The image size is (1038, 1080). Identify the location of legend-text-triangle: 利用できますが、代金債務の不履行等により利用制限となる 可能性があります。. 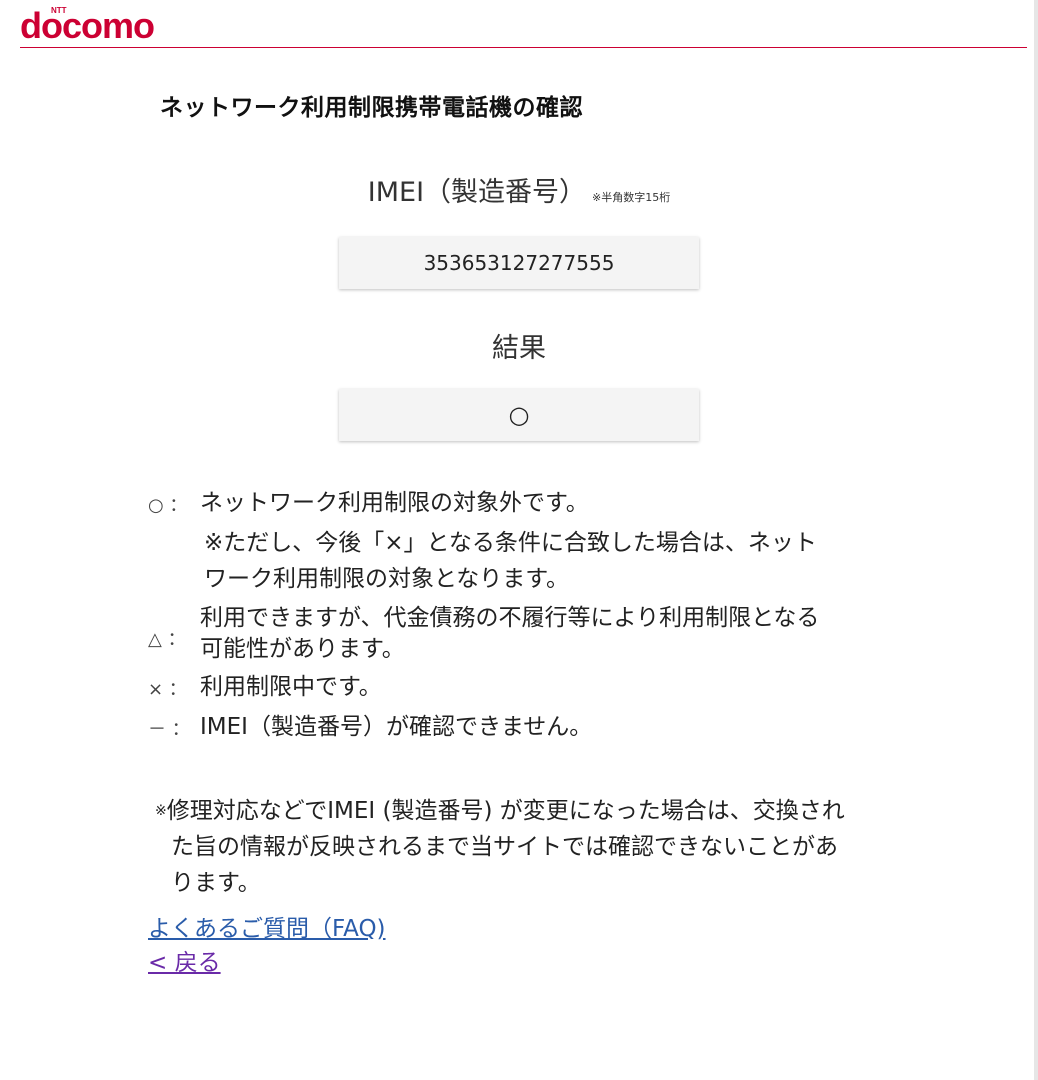
(509, 634).